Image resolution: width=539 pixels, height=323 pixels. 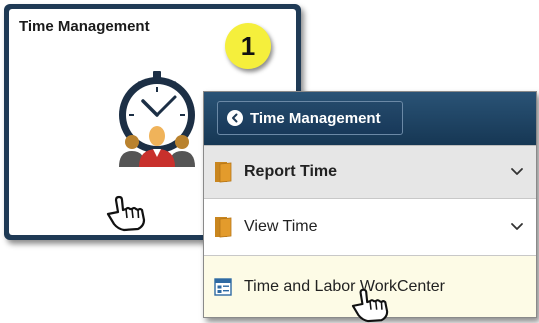 I want to click on back-button: Time Management, so click(x=310, y=118).